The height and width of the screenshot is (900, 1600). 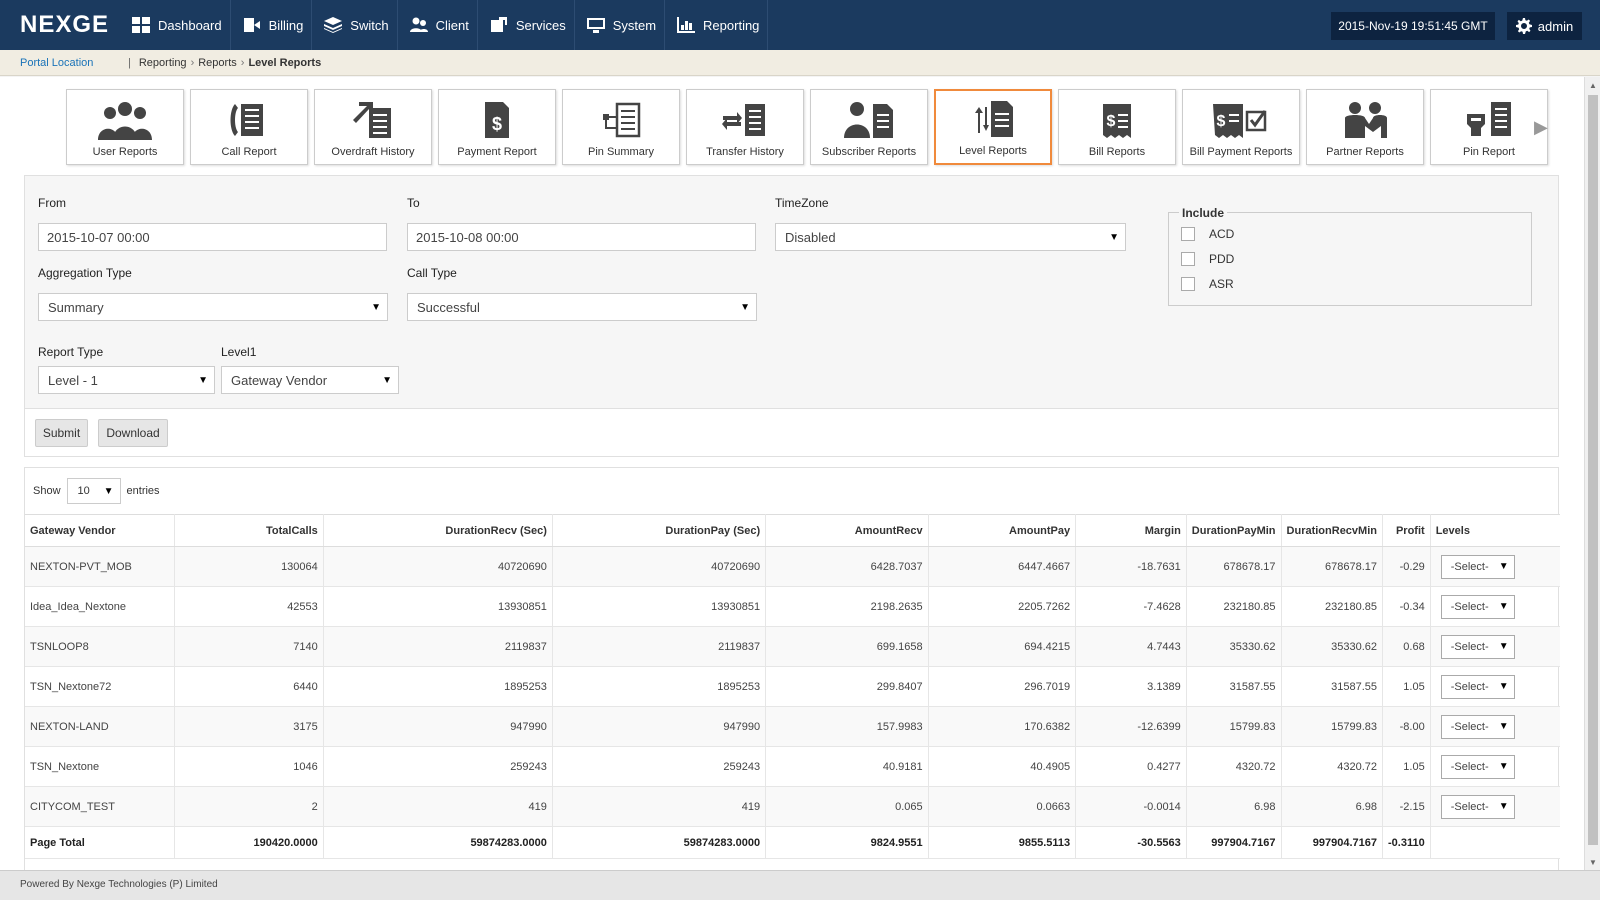 What do you see at coordinates (249, 530) in the screenshot?
I see `column-header: TotalCalls` at bounding box center [249, 530].